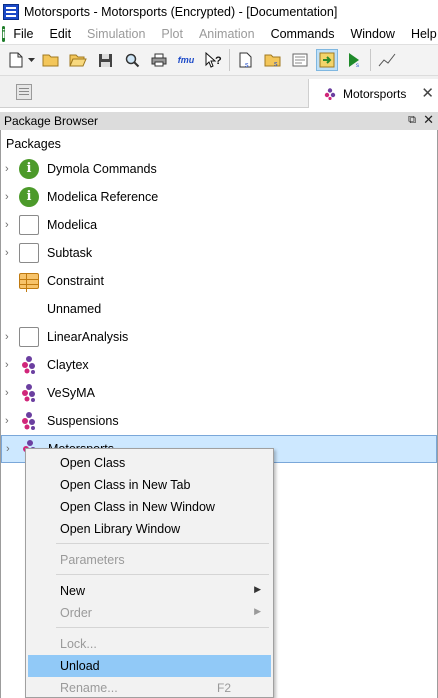 This screenshot has width=438, height=698. I want to click on menu-item-shortcut: F2, so click(223, 688).